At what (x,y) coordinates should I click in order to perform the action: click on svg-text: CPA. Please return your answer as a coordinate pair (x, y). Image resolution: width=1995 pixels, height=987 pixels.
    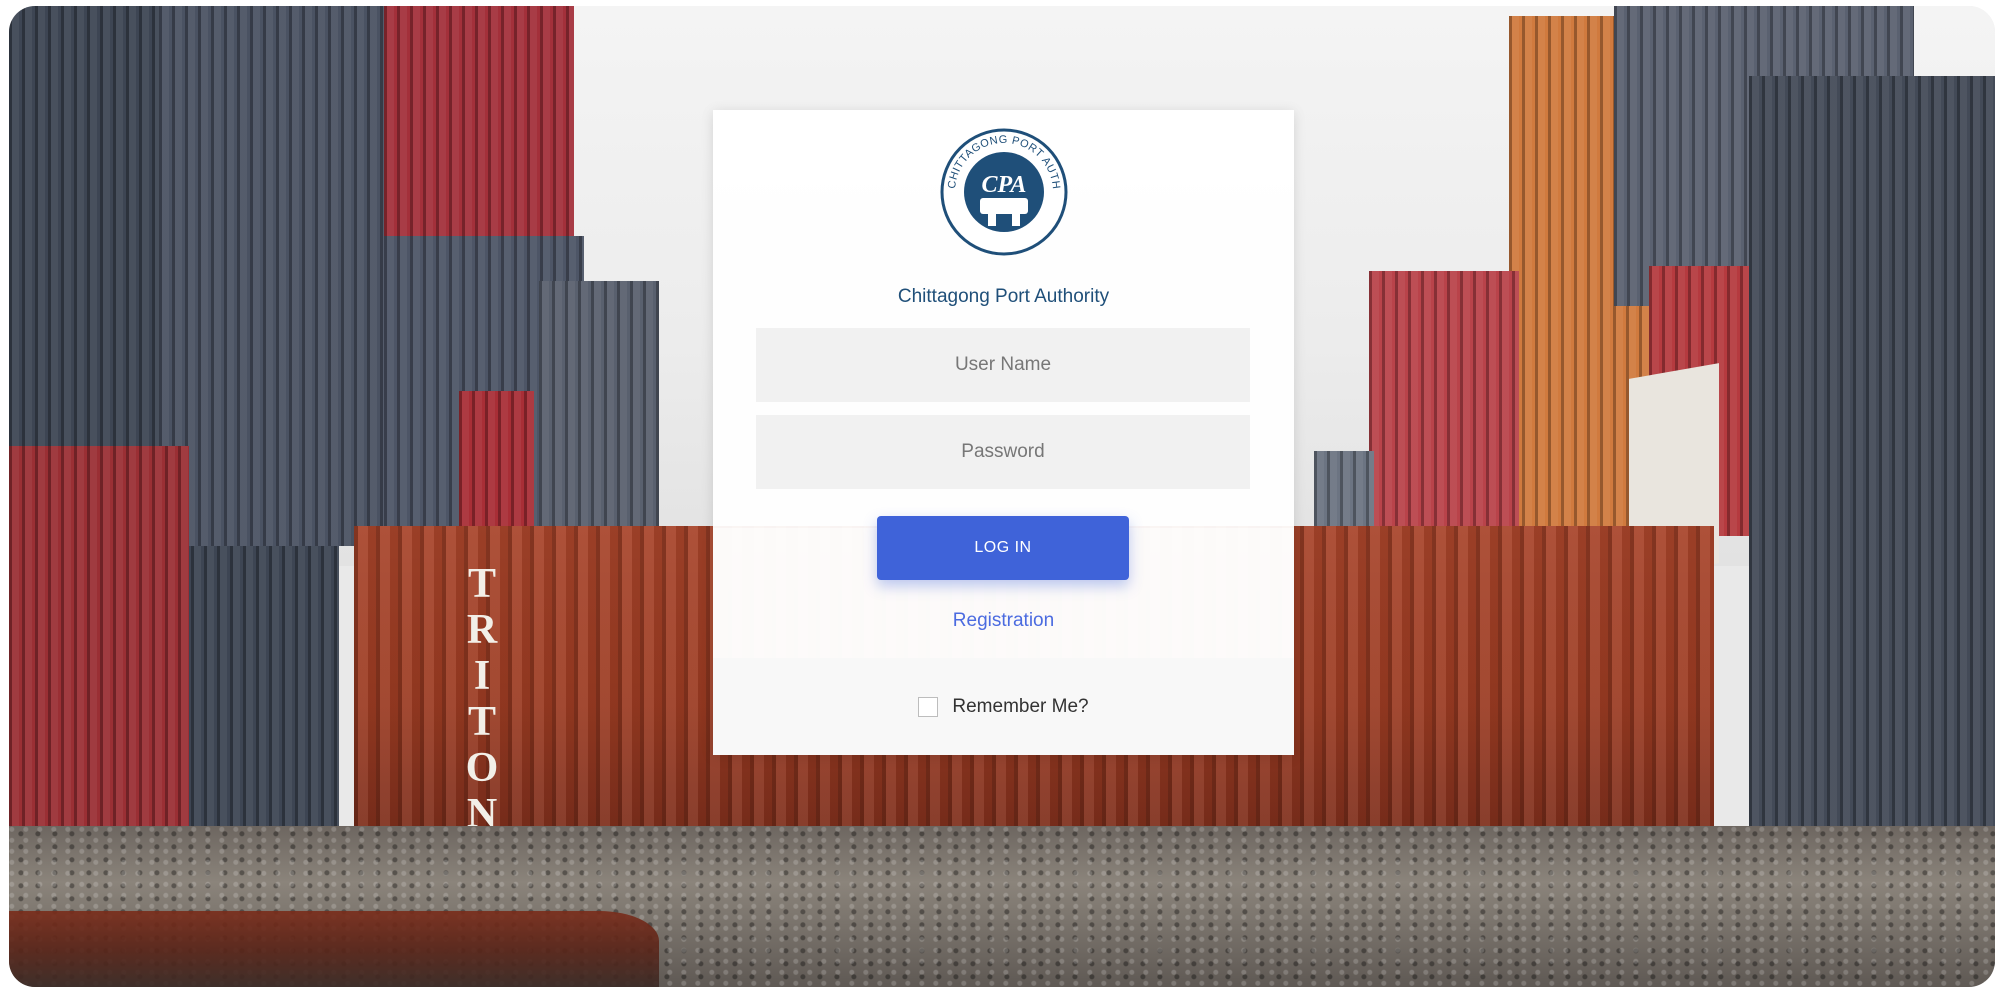
    Looking at the image, I should click on (1004, 185).